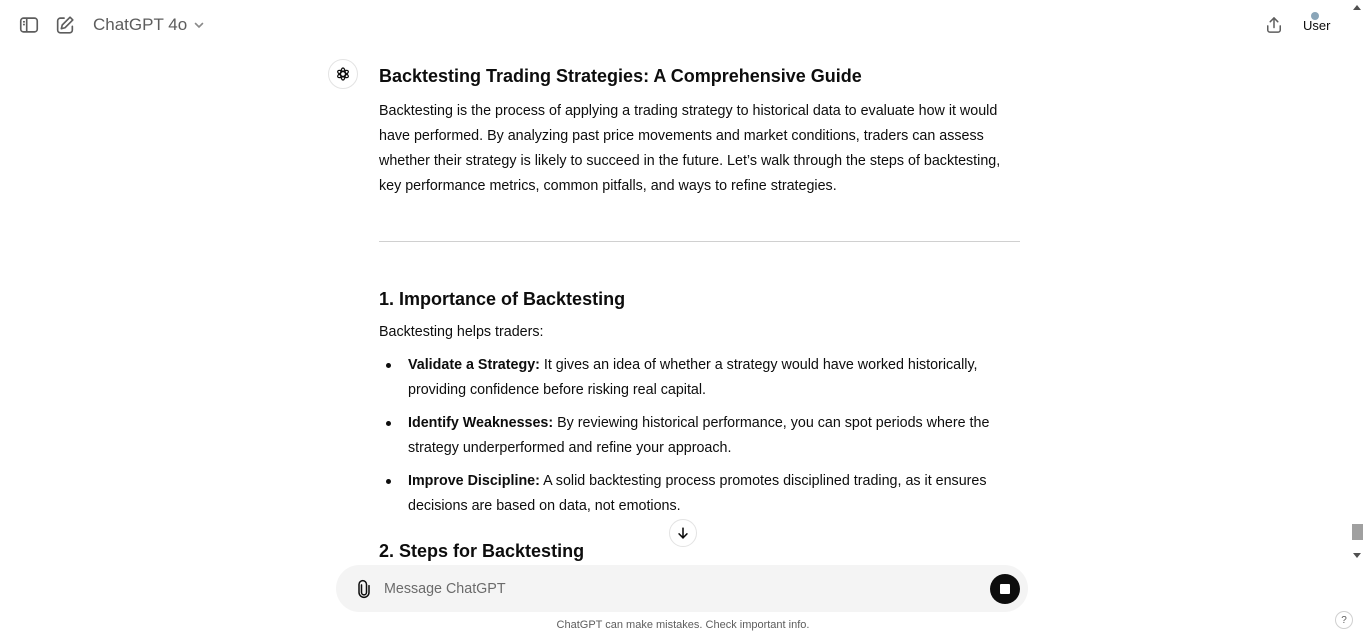 The width and height of the screenshot is (1366, 641). I want to click on arrow-down-icon, so click(683, 533).